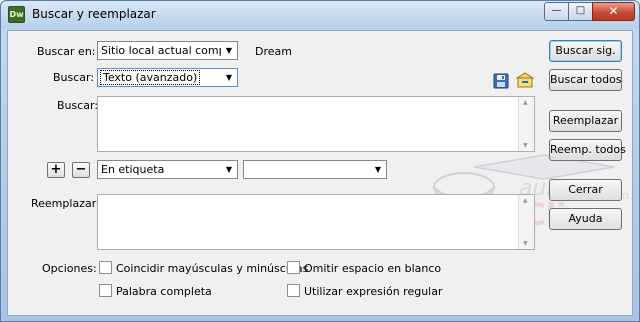 The image size is (640, 322). Describe the element at coordinates (526, 124) in the screenshot. I see `find-textarea-scrollbar: ▲ ▼` at that location.